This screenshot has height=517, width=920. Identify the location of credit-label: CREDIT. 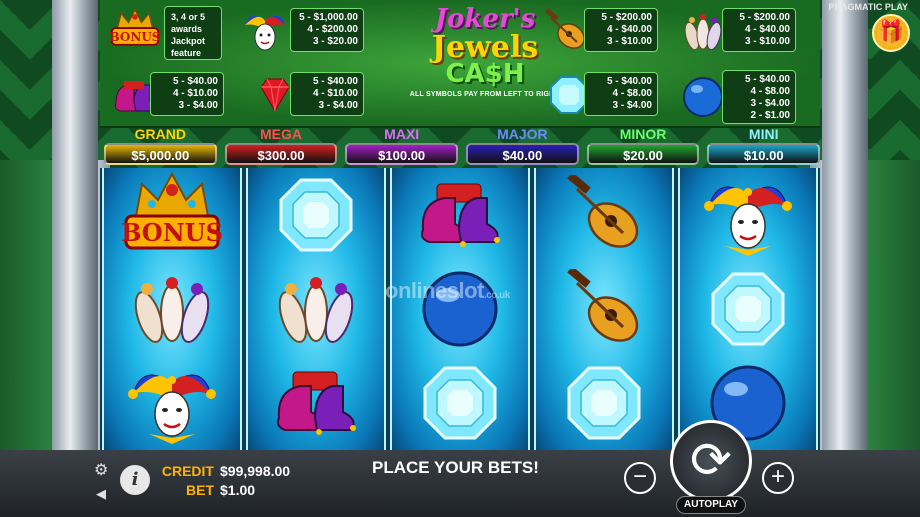
(187, 471).